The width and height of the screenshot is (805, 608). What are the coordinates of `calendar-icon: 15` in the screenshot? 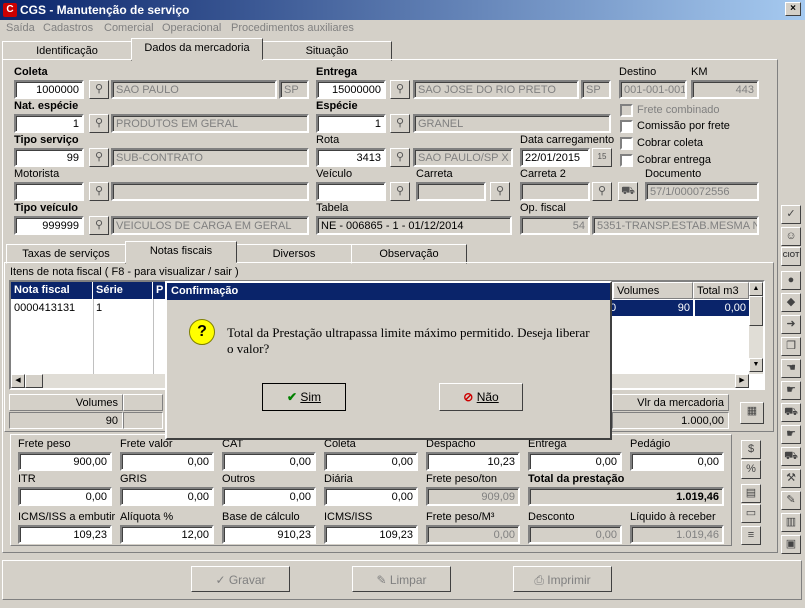 It's located at (602, 157).